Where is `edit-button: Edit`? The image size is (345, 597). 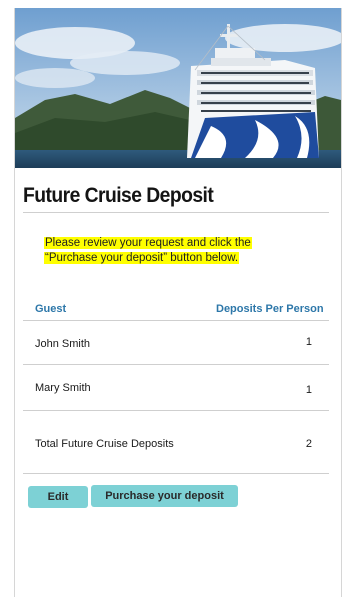 edit-button: Edit is located at coordinates (58, 497).